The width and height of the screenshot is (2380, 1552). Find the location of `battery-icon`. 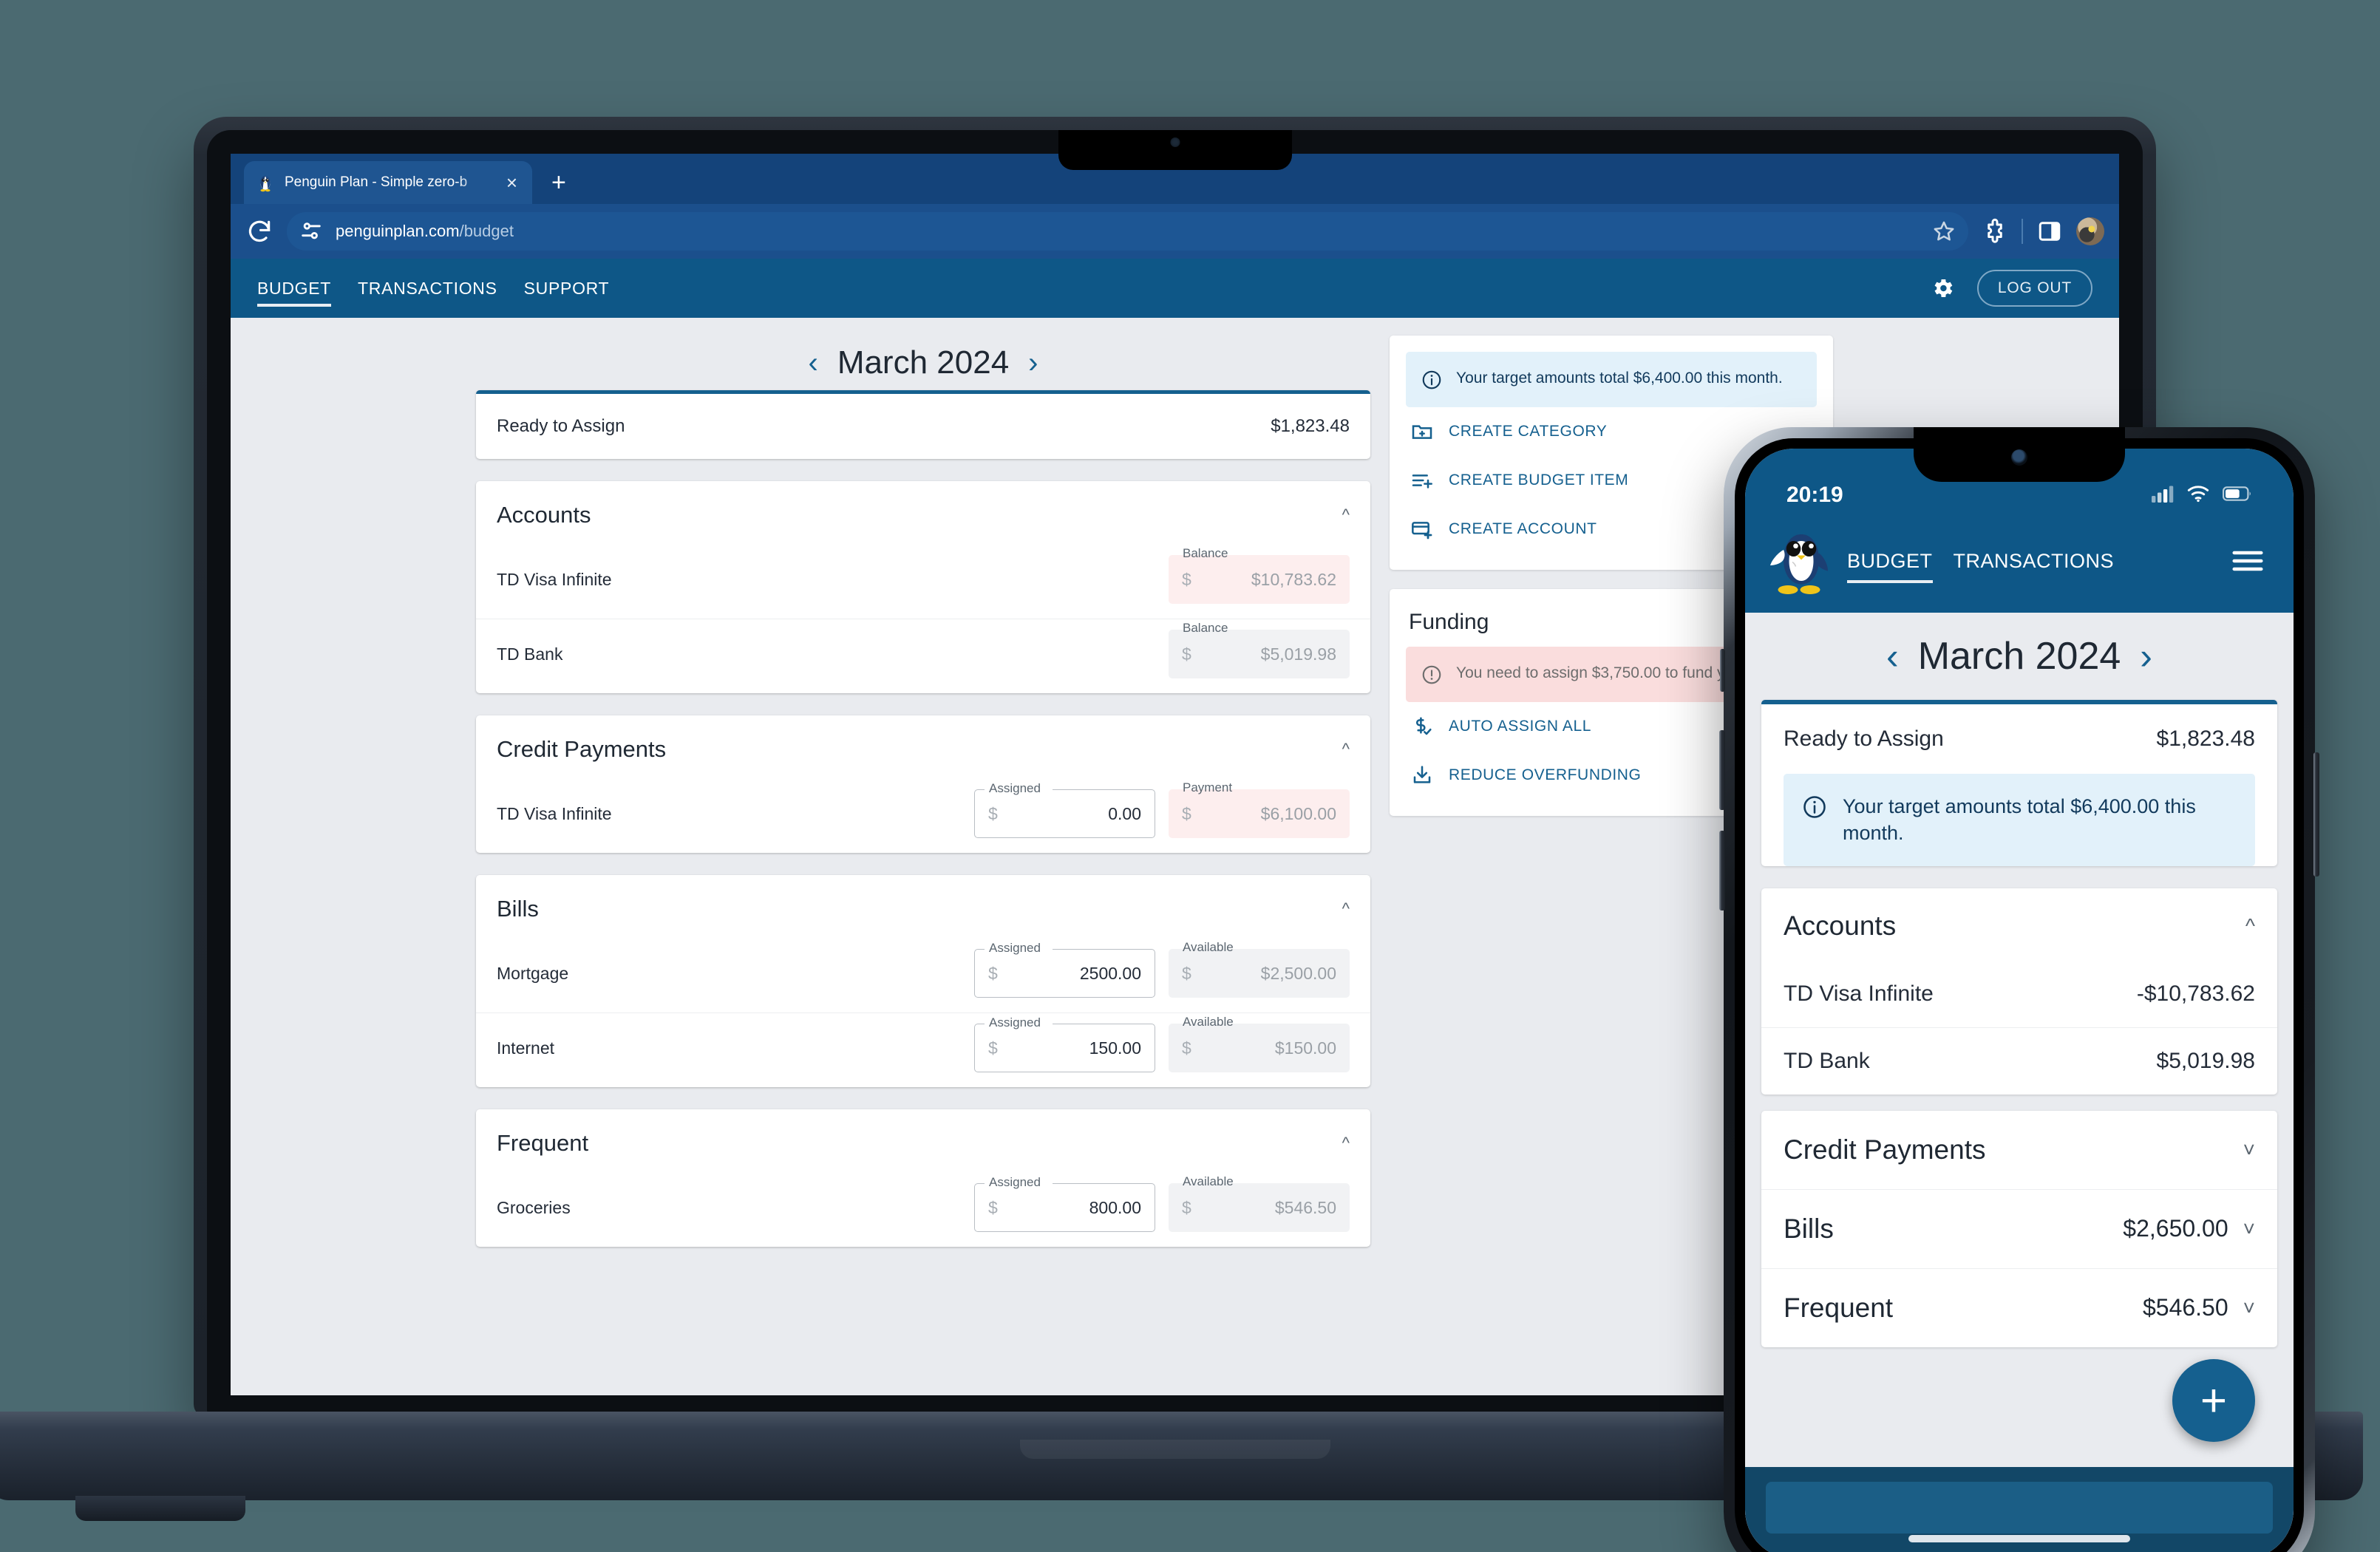

battery-icon is located at coordinates (2237, 496).